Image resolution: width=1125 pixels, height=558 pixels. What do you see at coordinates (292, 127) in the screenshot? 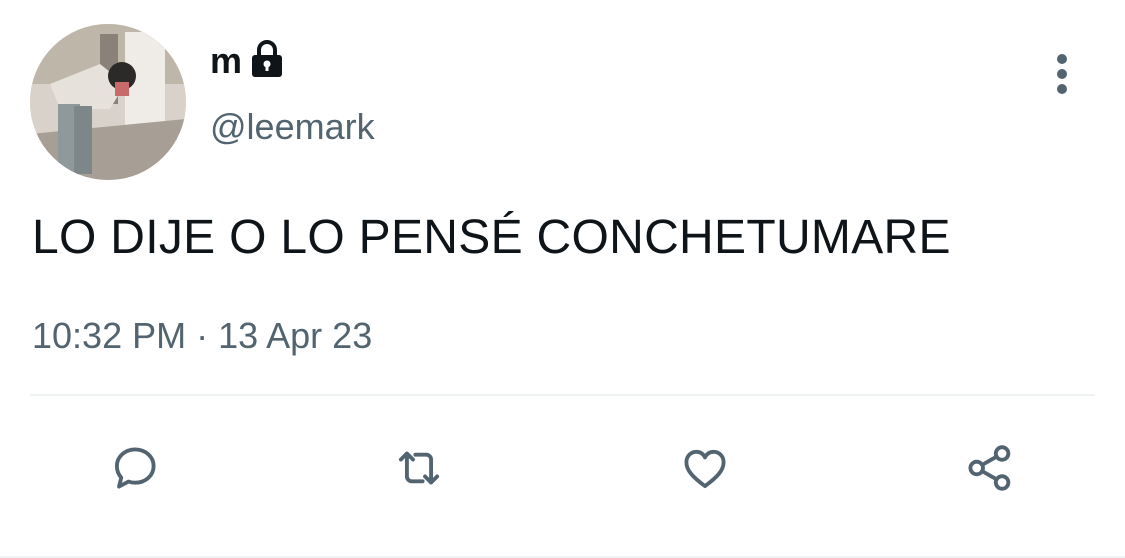
I see `user-handle: @leemark` at bounding box center [292, 127].